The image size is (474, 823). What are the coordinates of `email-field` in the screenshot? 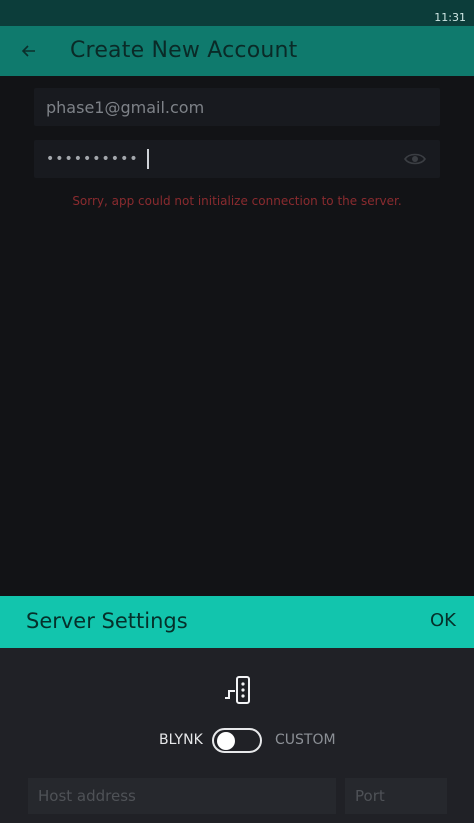 It's located at (237, 107).